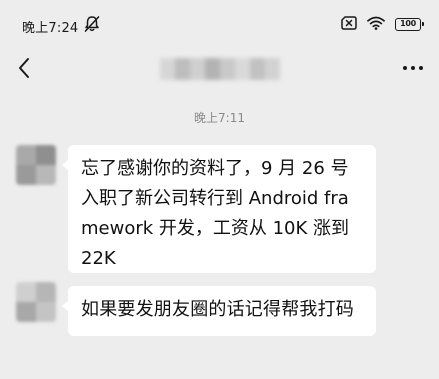 Image resolution: width=439 pixels, height=379 pixels. I want to click on battery-icon: 100, so click(409, 24).